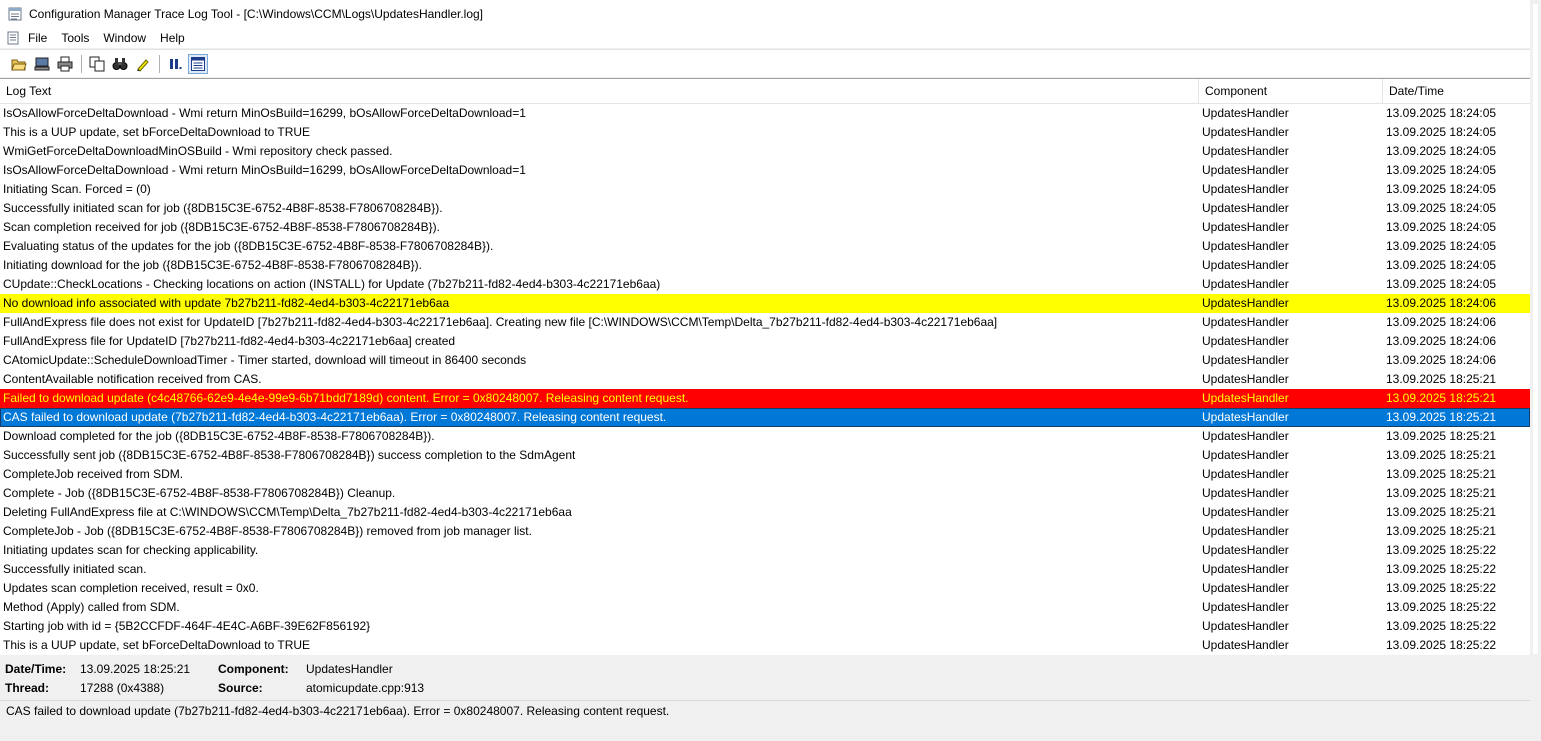  I want to click on open-remote-button, so click(42, 64).